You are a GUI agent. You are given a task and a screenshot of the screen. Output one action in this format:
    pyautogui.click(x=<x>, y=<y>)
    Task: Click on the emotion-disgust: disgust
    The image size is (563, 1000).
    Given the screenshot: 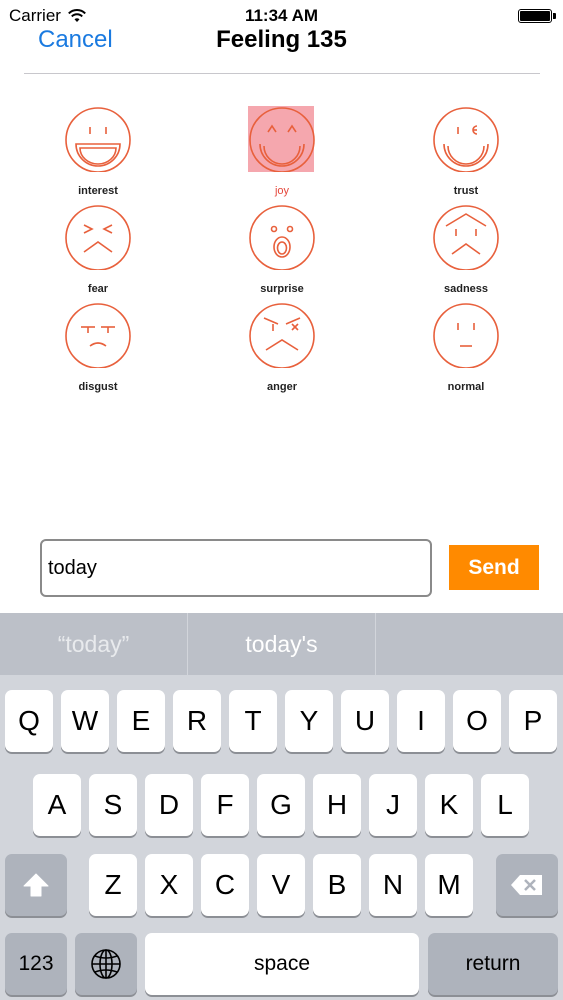 What is the action you would take?
    pyautogui.click(x=98, y=344)
    